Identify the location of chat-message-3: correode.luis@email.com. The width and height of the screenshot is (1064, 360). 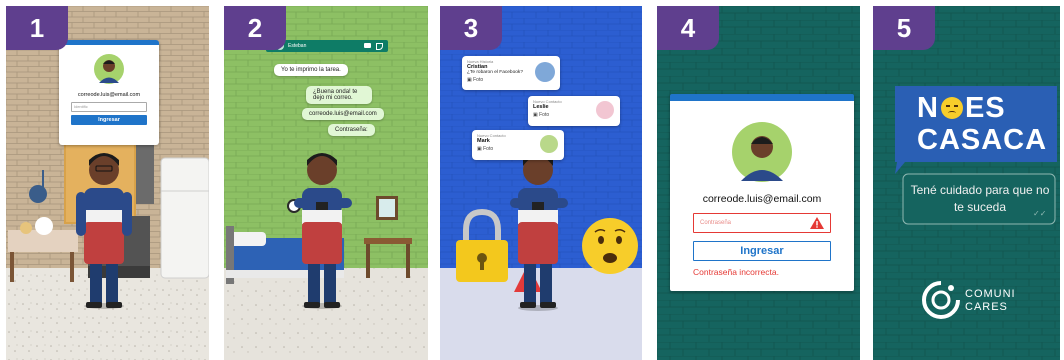
(343, 114).